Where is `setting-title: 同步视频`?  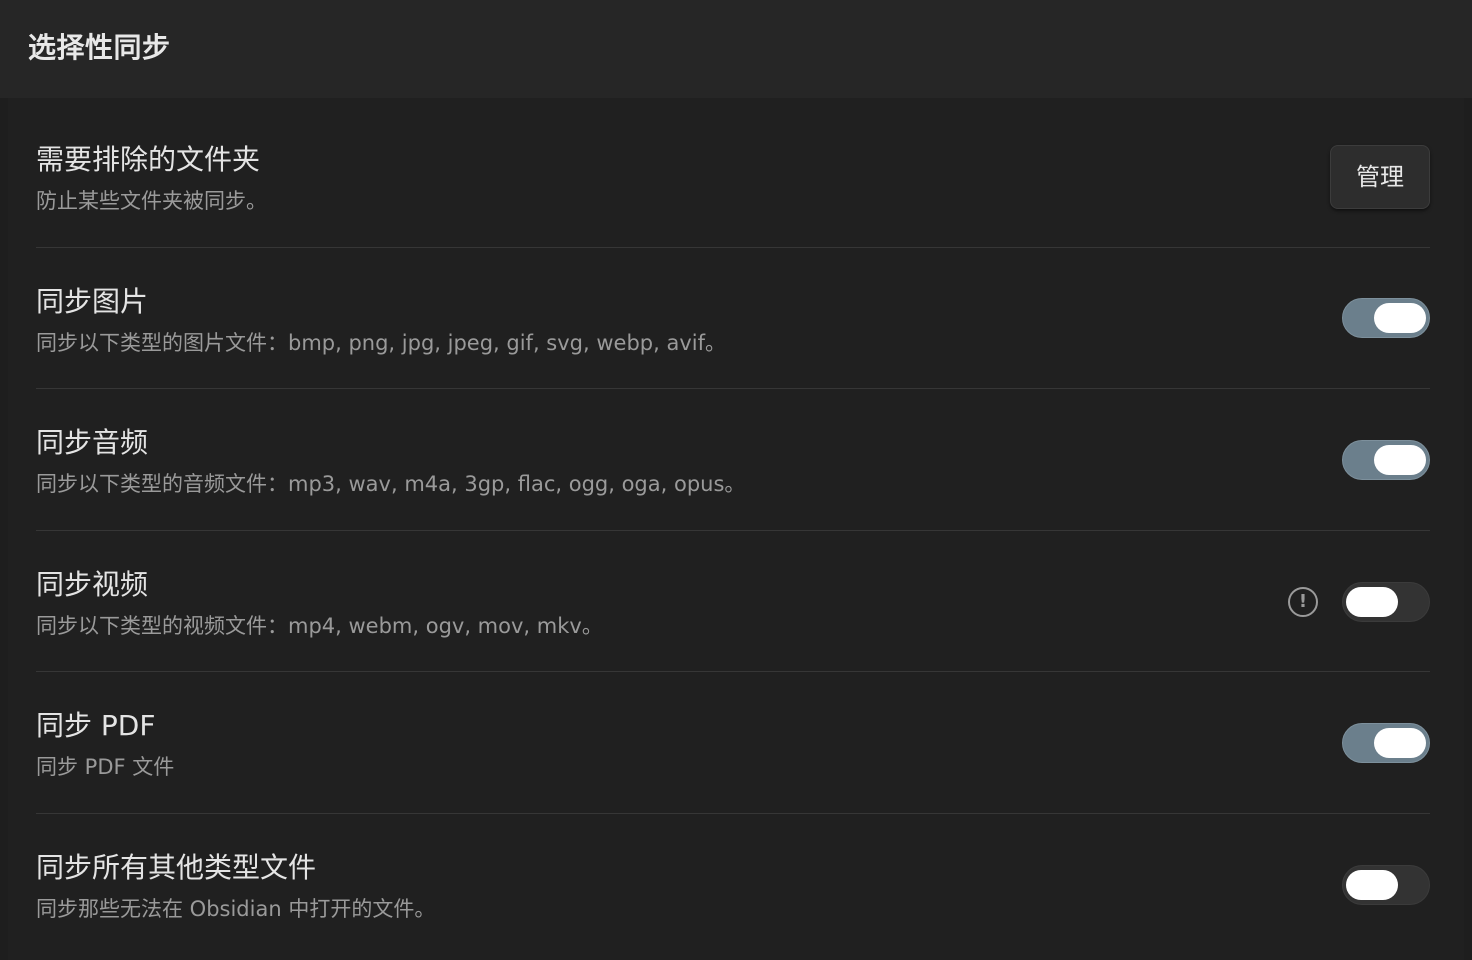
setting-title: 同步视频 is located at coordinates (92, 584).